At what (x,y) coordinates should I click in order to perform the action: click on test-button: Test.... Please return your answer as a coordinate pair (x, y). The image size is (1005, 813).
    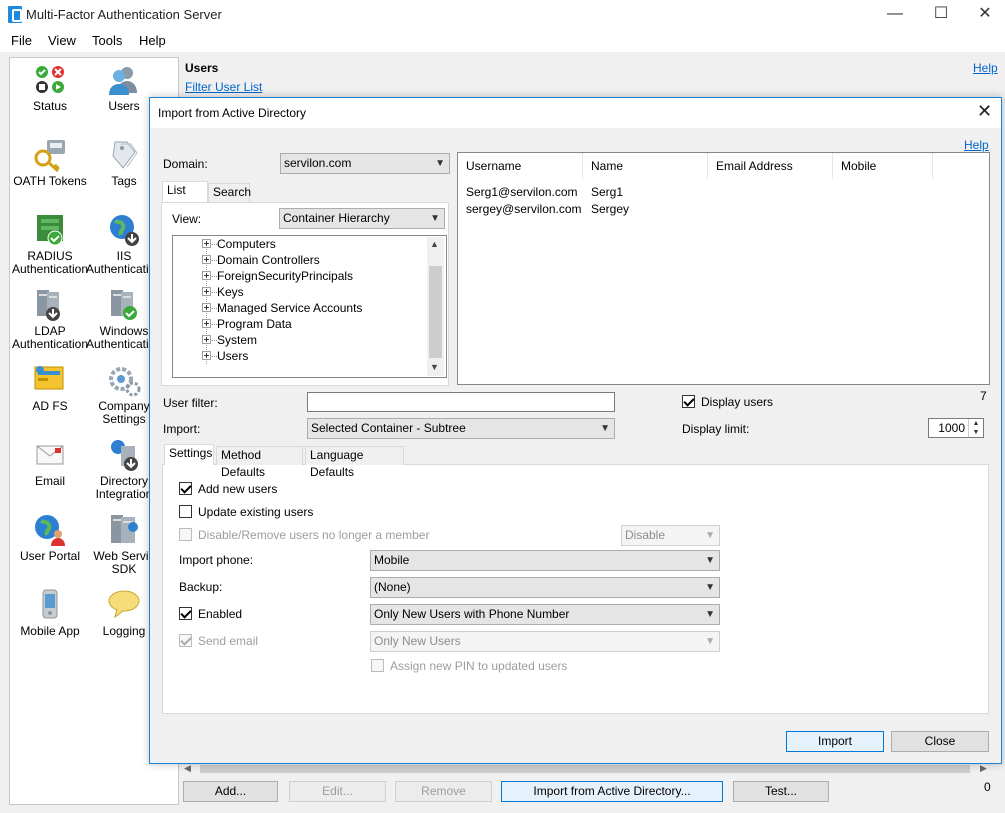
    Looking at the image, I should click on (781, 791).